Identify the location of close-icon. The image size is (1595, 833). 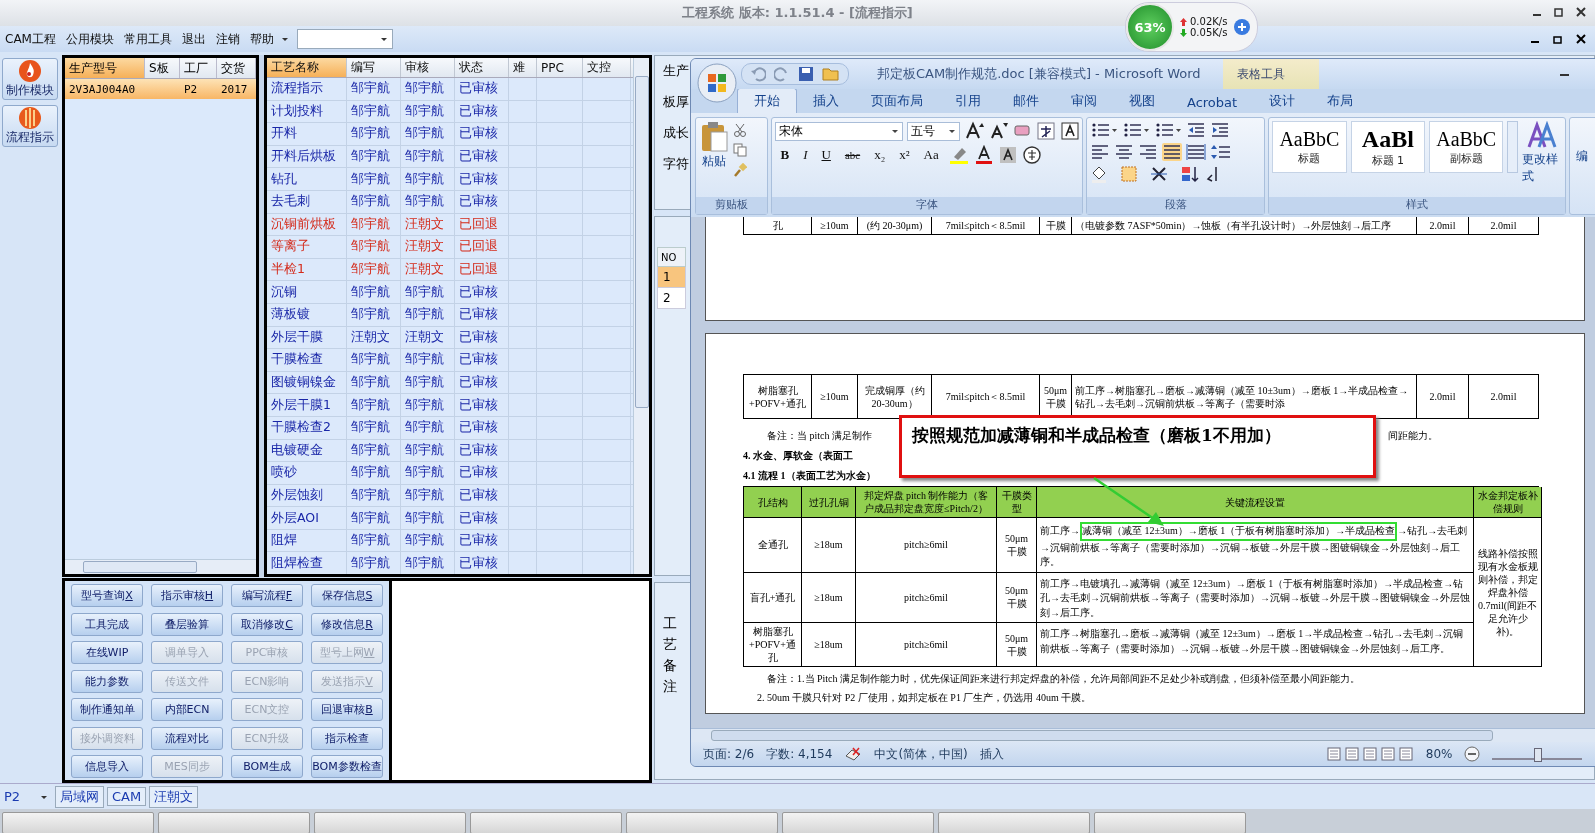
(1581, 12).